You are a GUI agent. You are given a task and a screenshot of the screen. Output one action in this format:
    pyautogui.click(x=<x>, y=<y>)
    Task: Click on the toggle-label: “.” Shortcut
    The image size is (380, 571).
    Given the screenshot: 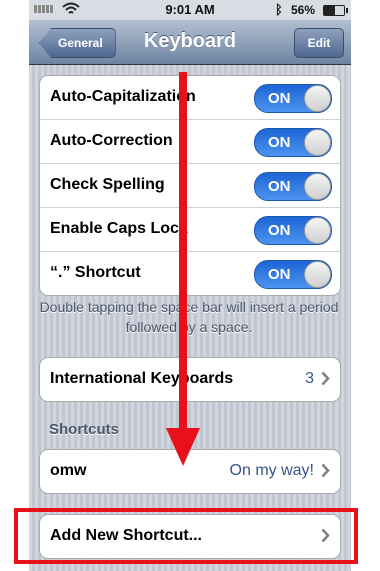 What is the action you would take?
    pyautogui.click(x=95, y=272)
    